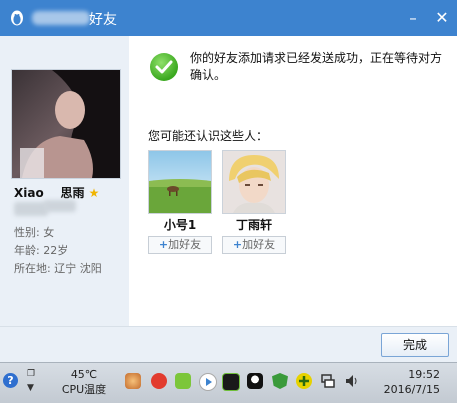 This screenshot has width=457, height=403. What do you see at coordinates (352, 381) in the screenshot?
I see `volume-icon` at bounding box center [352, 381].